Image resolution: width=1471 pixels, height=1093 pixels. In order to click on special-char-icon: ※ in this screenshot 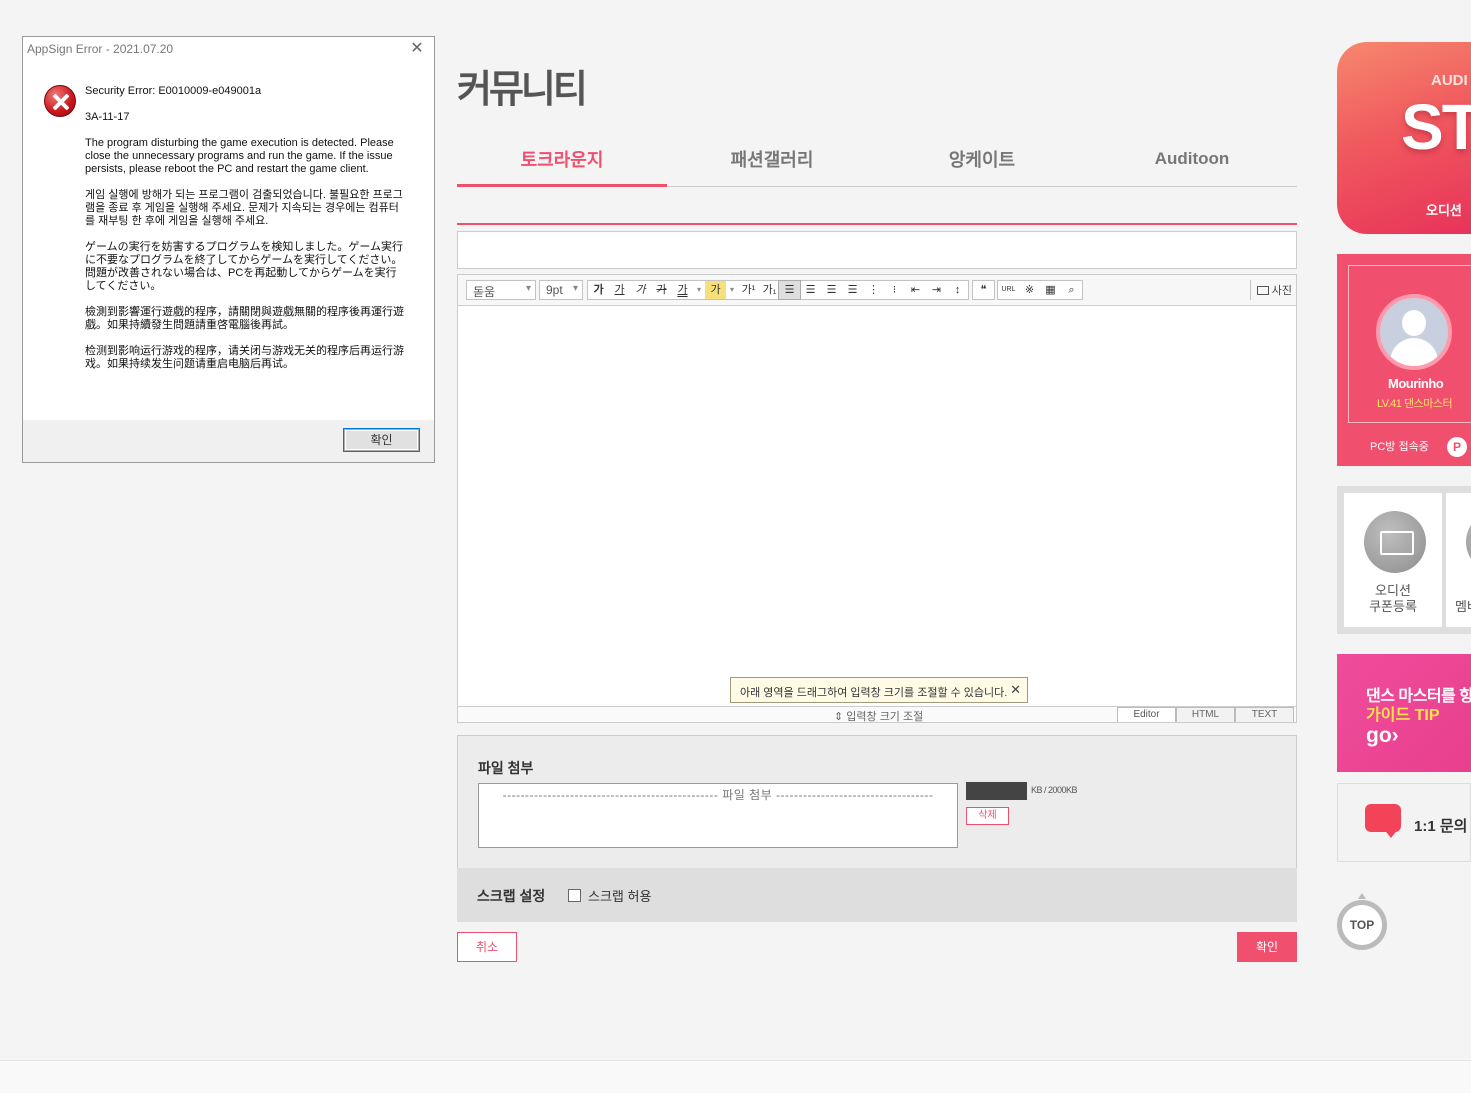, I will do `click(1029, 290)`.